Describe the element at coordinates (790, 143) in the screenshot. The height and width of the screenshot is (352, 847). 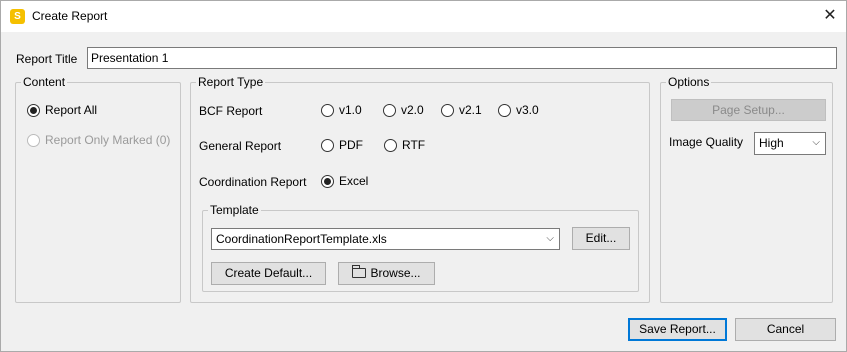
I see `image-quality-select: High ⌵` at that location.